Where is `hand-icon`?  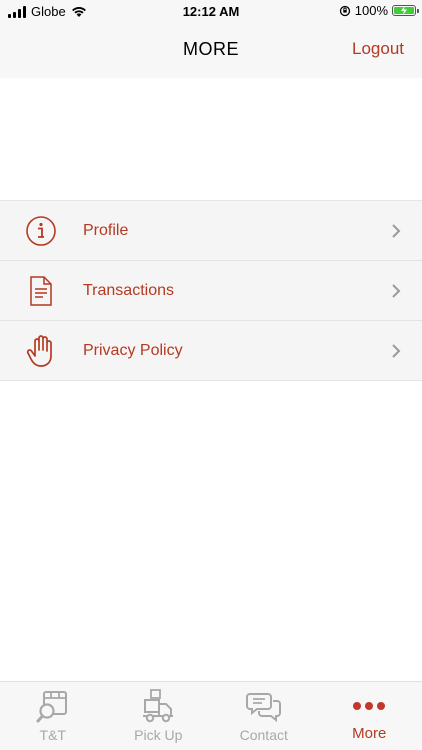 hand-icon is located at coordinates (41, 351).